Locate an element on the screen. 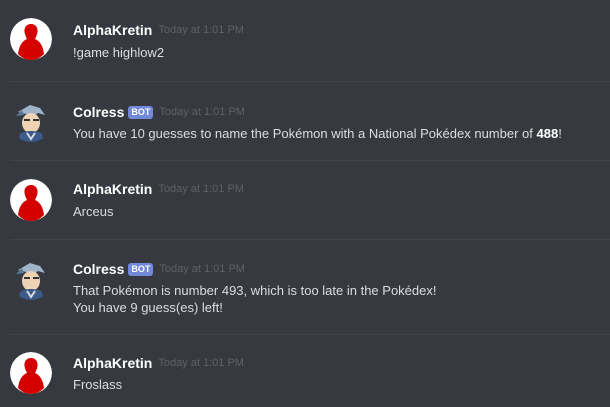  message-content: !game highlow2 is located at coordinates (118, 52).